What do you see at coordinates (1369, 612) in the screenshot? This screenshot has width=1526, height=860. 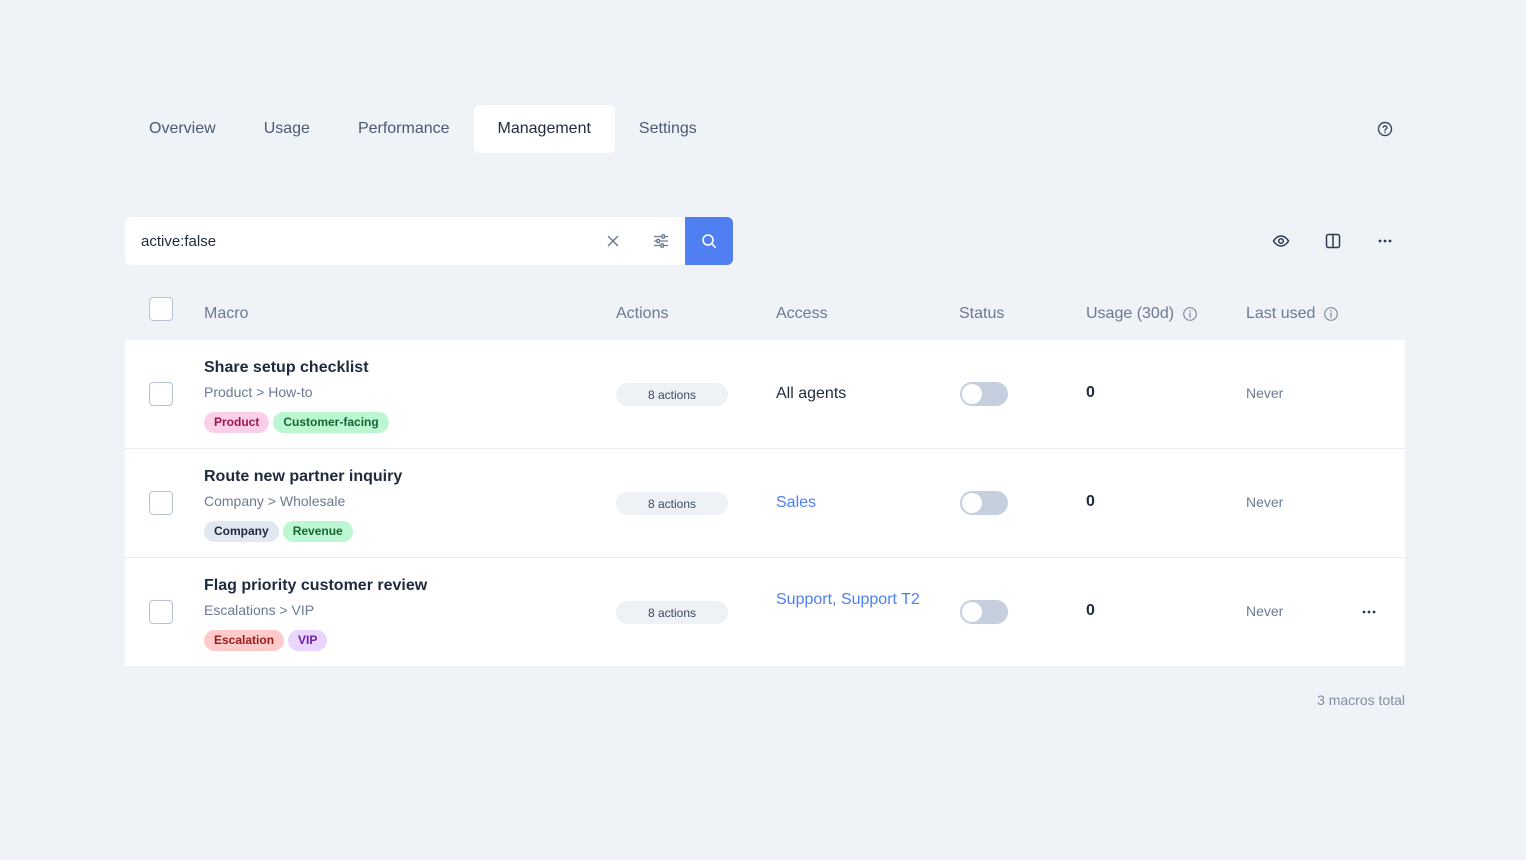 I see `row-more-icon` at bounding box center [1369, 612].